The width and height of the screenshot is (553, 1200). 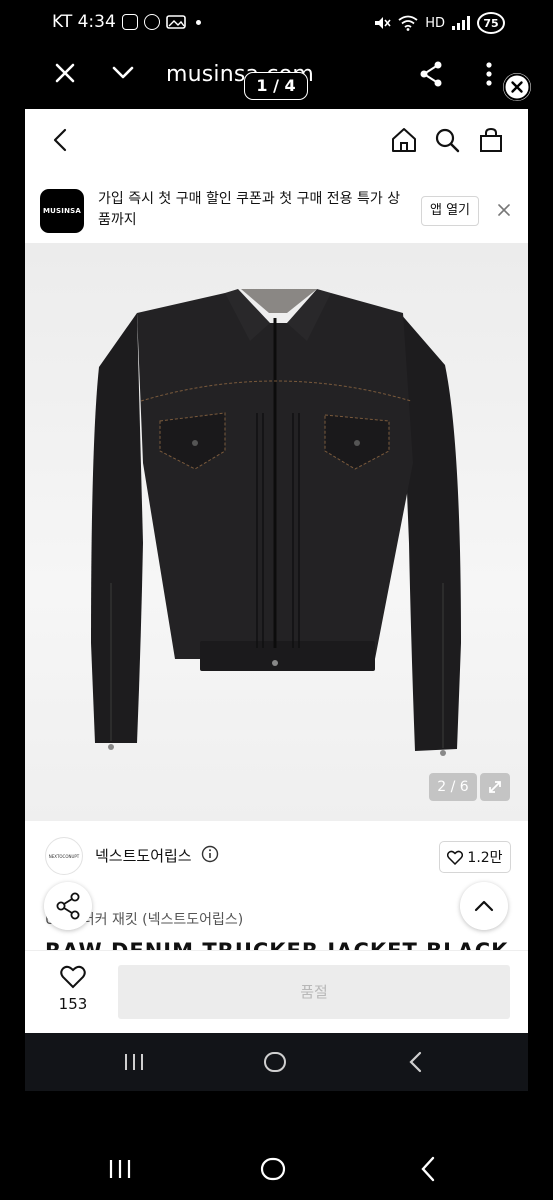 What do you see at coordinates (210, 854) in the screenshot?
I see `info-icon` at bounding box center [210, 854].